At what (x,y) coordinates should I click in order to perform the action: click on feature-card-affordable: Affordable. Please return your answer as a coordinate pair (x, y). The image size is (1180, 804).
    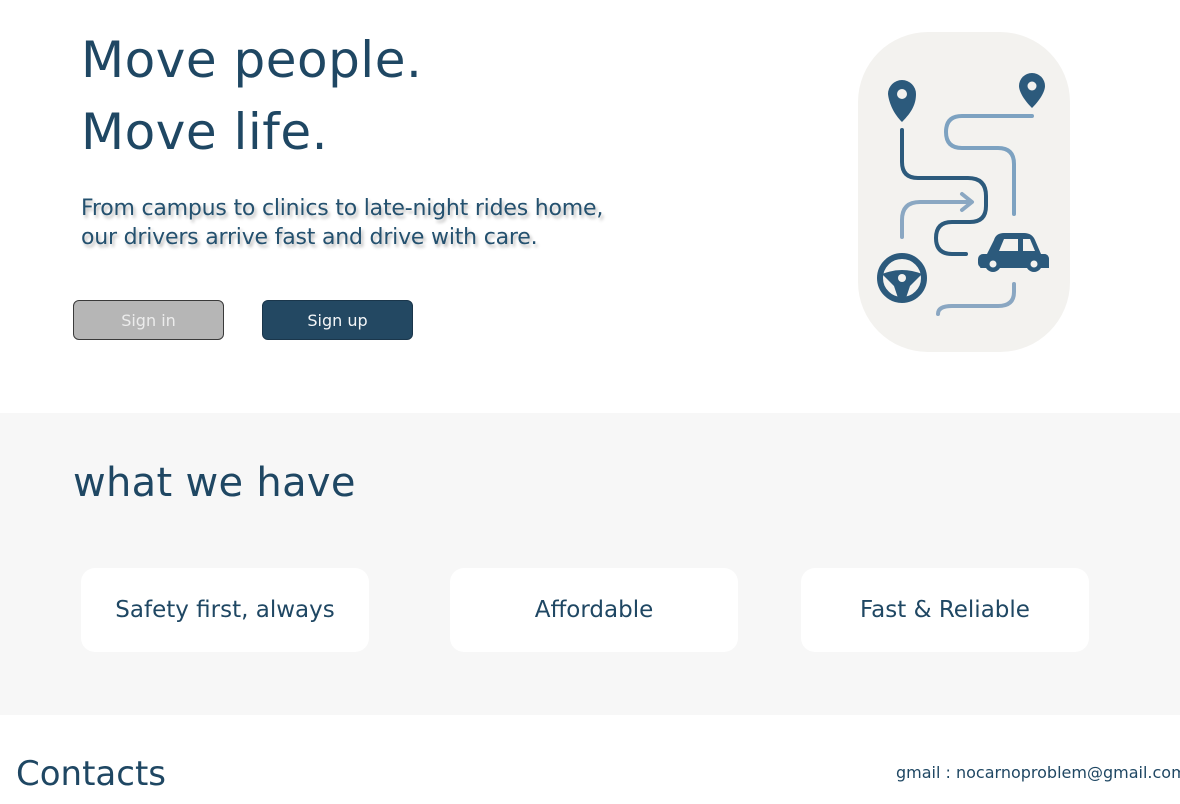
    Looking at the image, I should click on (594, 610).